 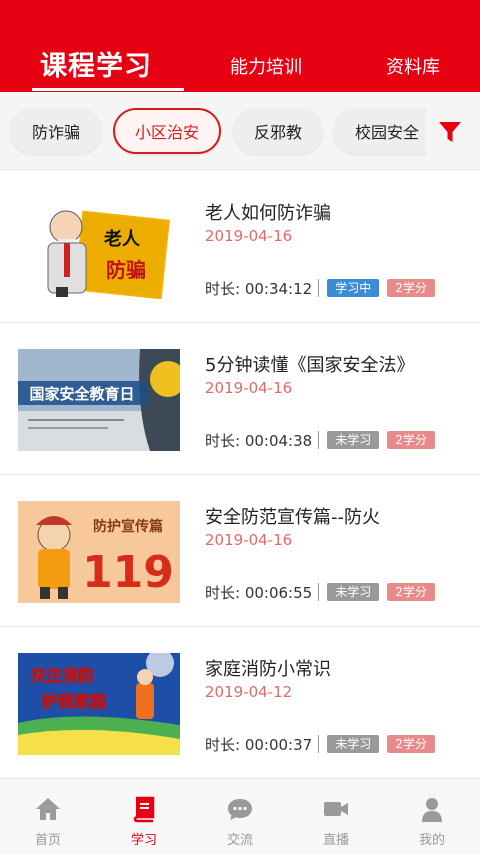 I want to click on thumb-text-security-day: 国家安全教育日, so click(x=81, y=394).